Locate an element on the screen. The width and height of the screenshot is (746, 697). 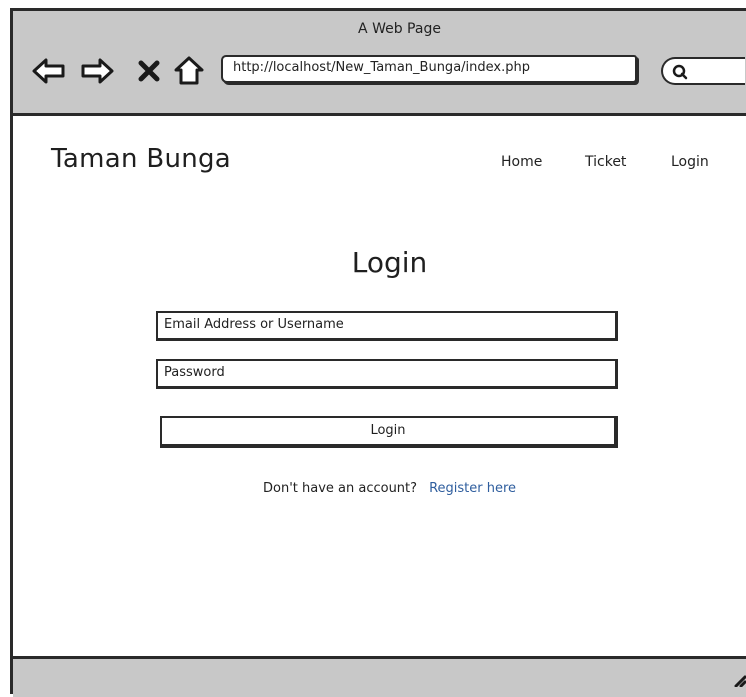
login-heading: Login is located at coordinates (389, 262).